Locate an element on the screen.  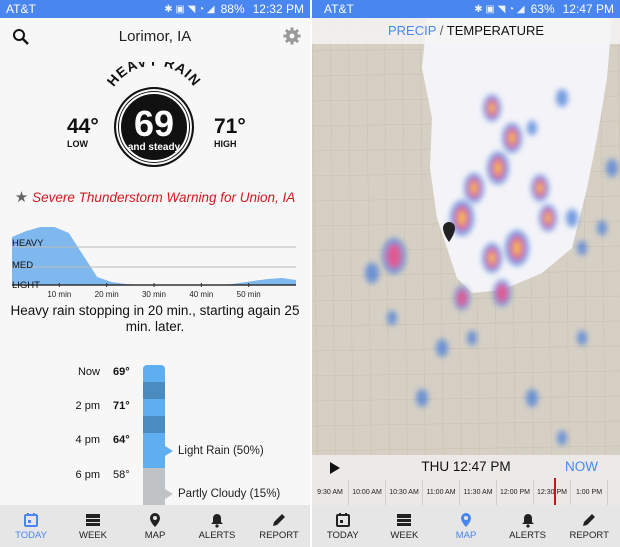
hour-temp: 58° is located at coordinates (121, 475).